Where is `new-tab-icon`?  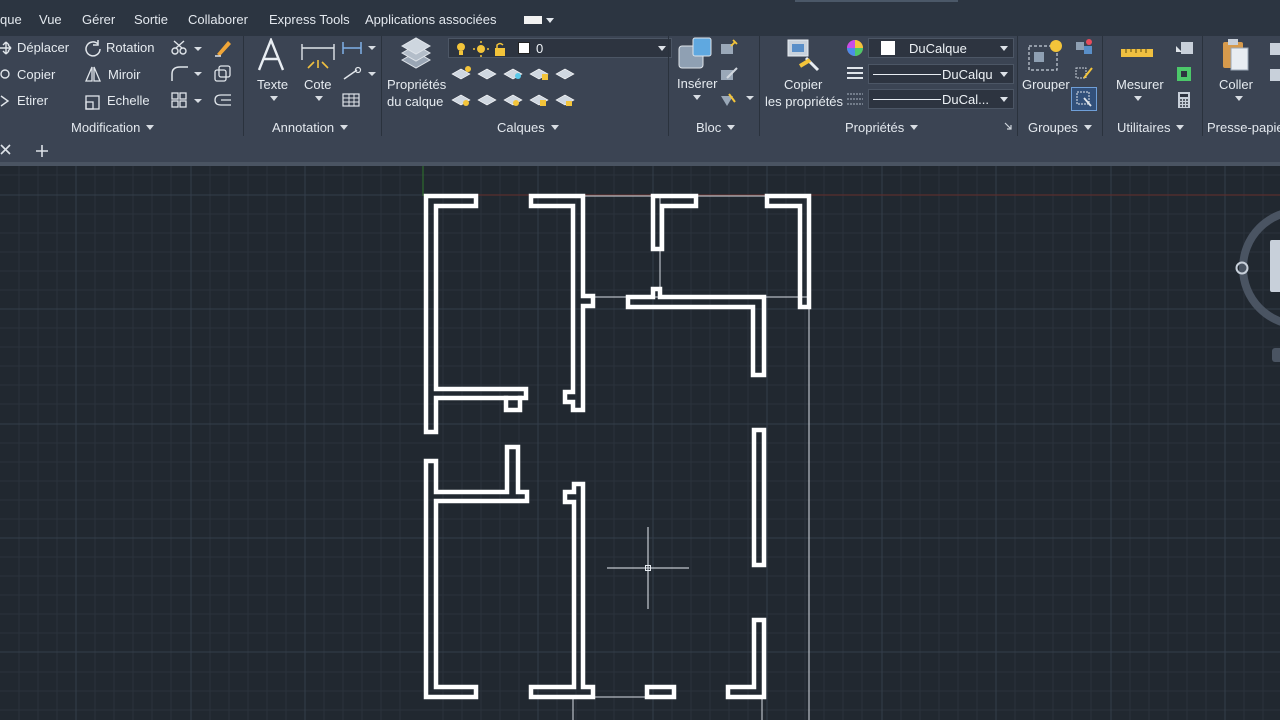 new-tab-icon is located at coordinates (42, 151).